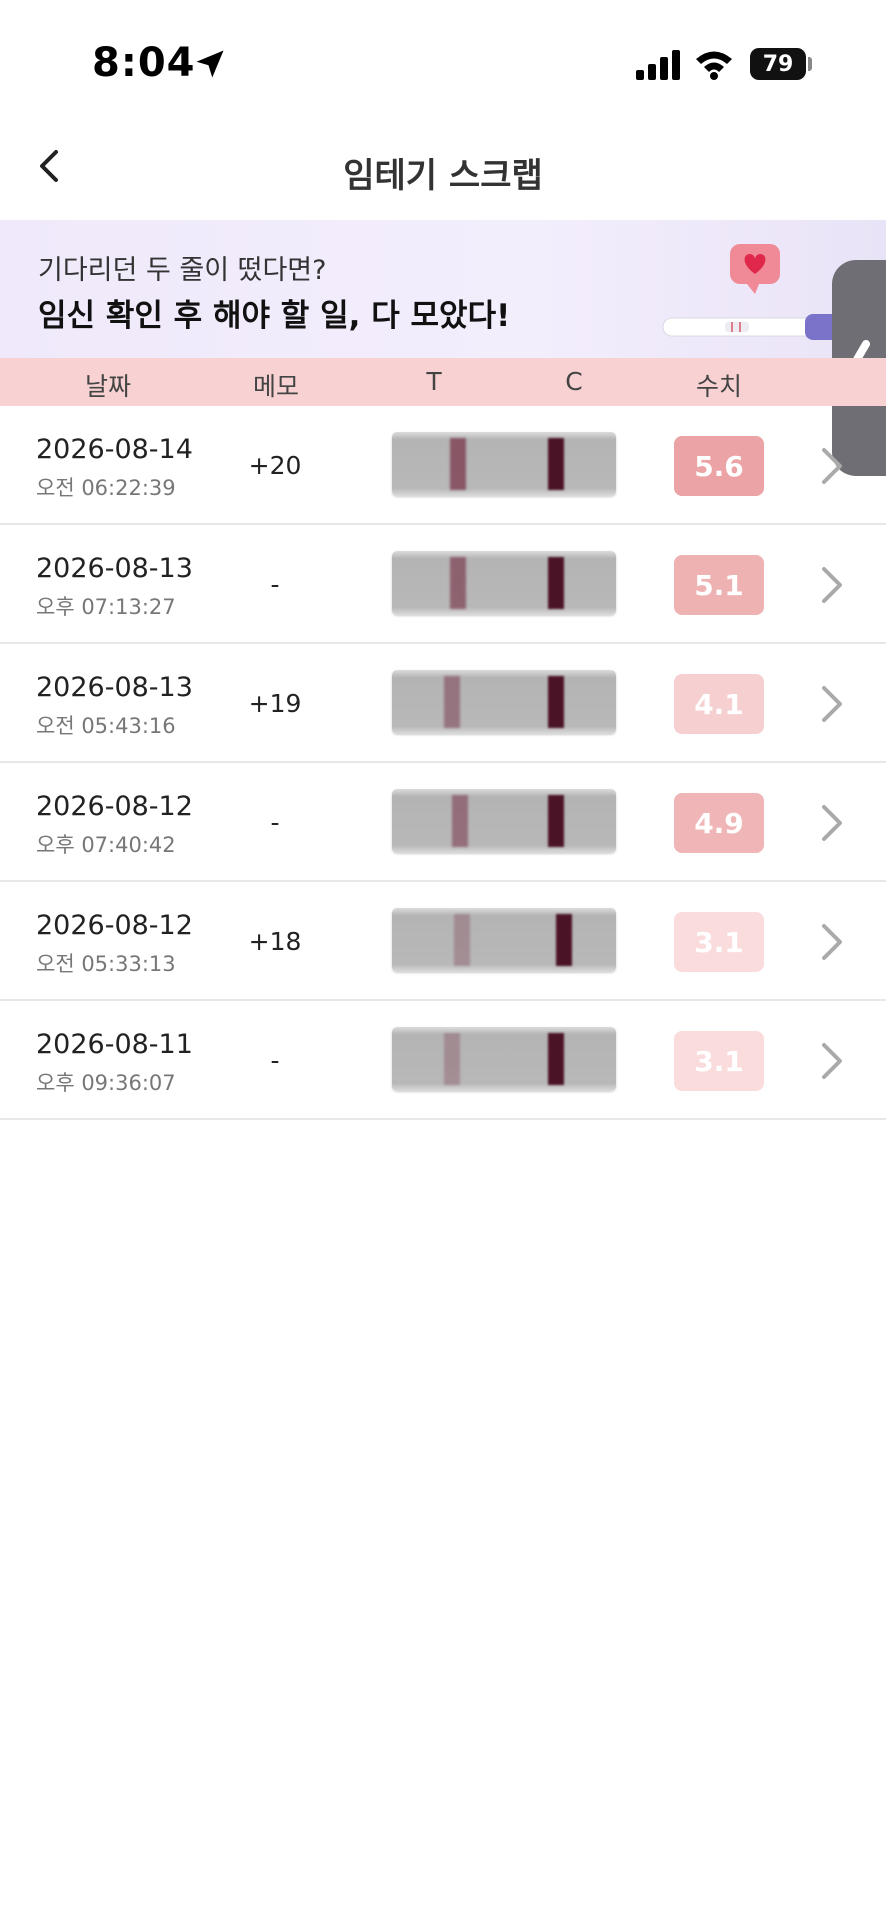  Describe the element at coordinates (275, 465) in the screenshot. I see `row-memo: +20` at that location.